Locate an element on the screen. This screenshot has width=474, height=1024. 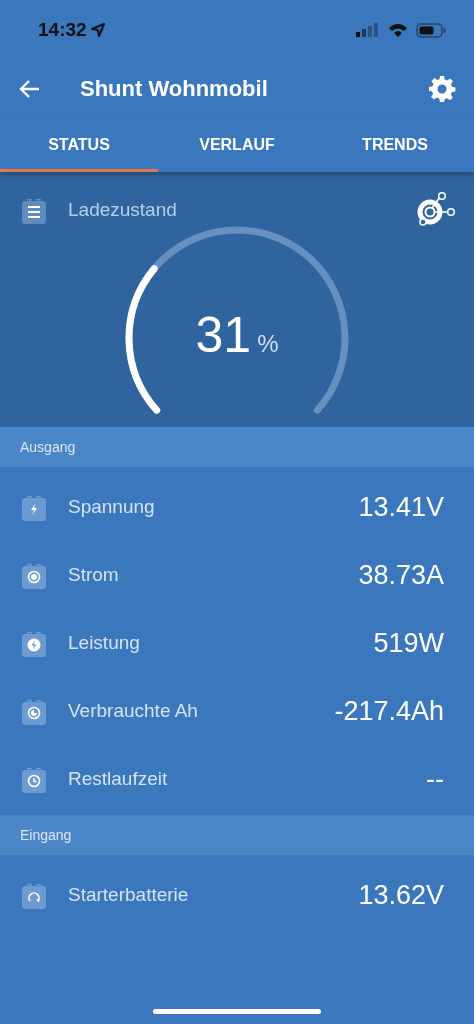
screen-title: Shunt Wohnmobil is located at coordinates (174, 89).